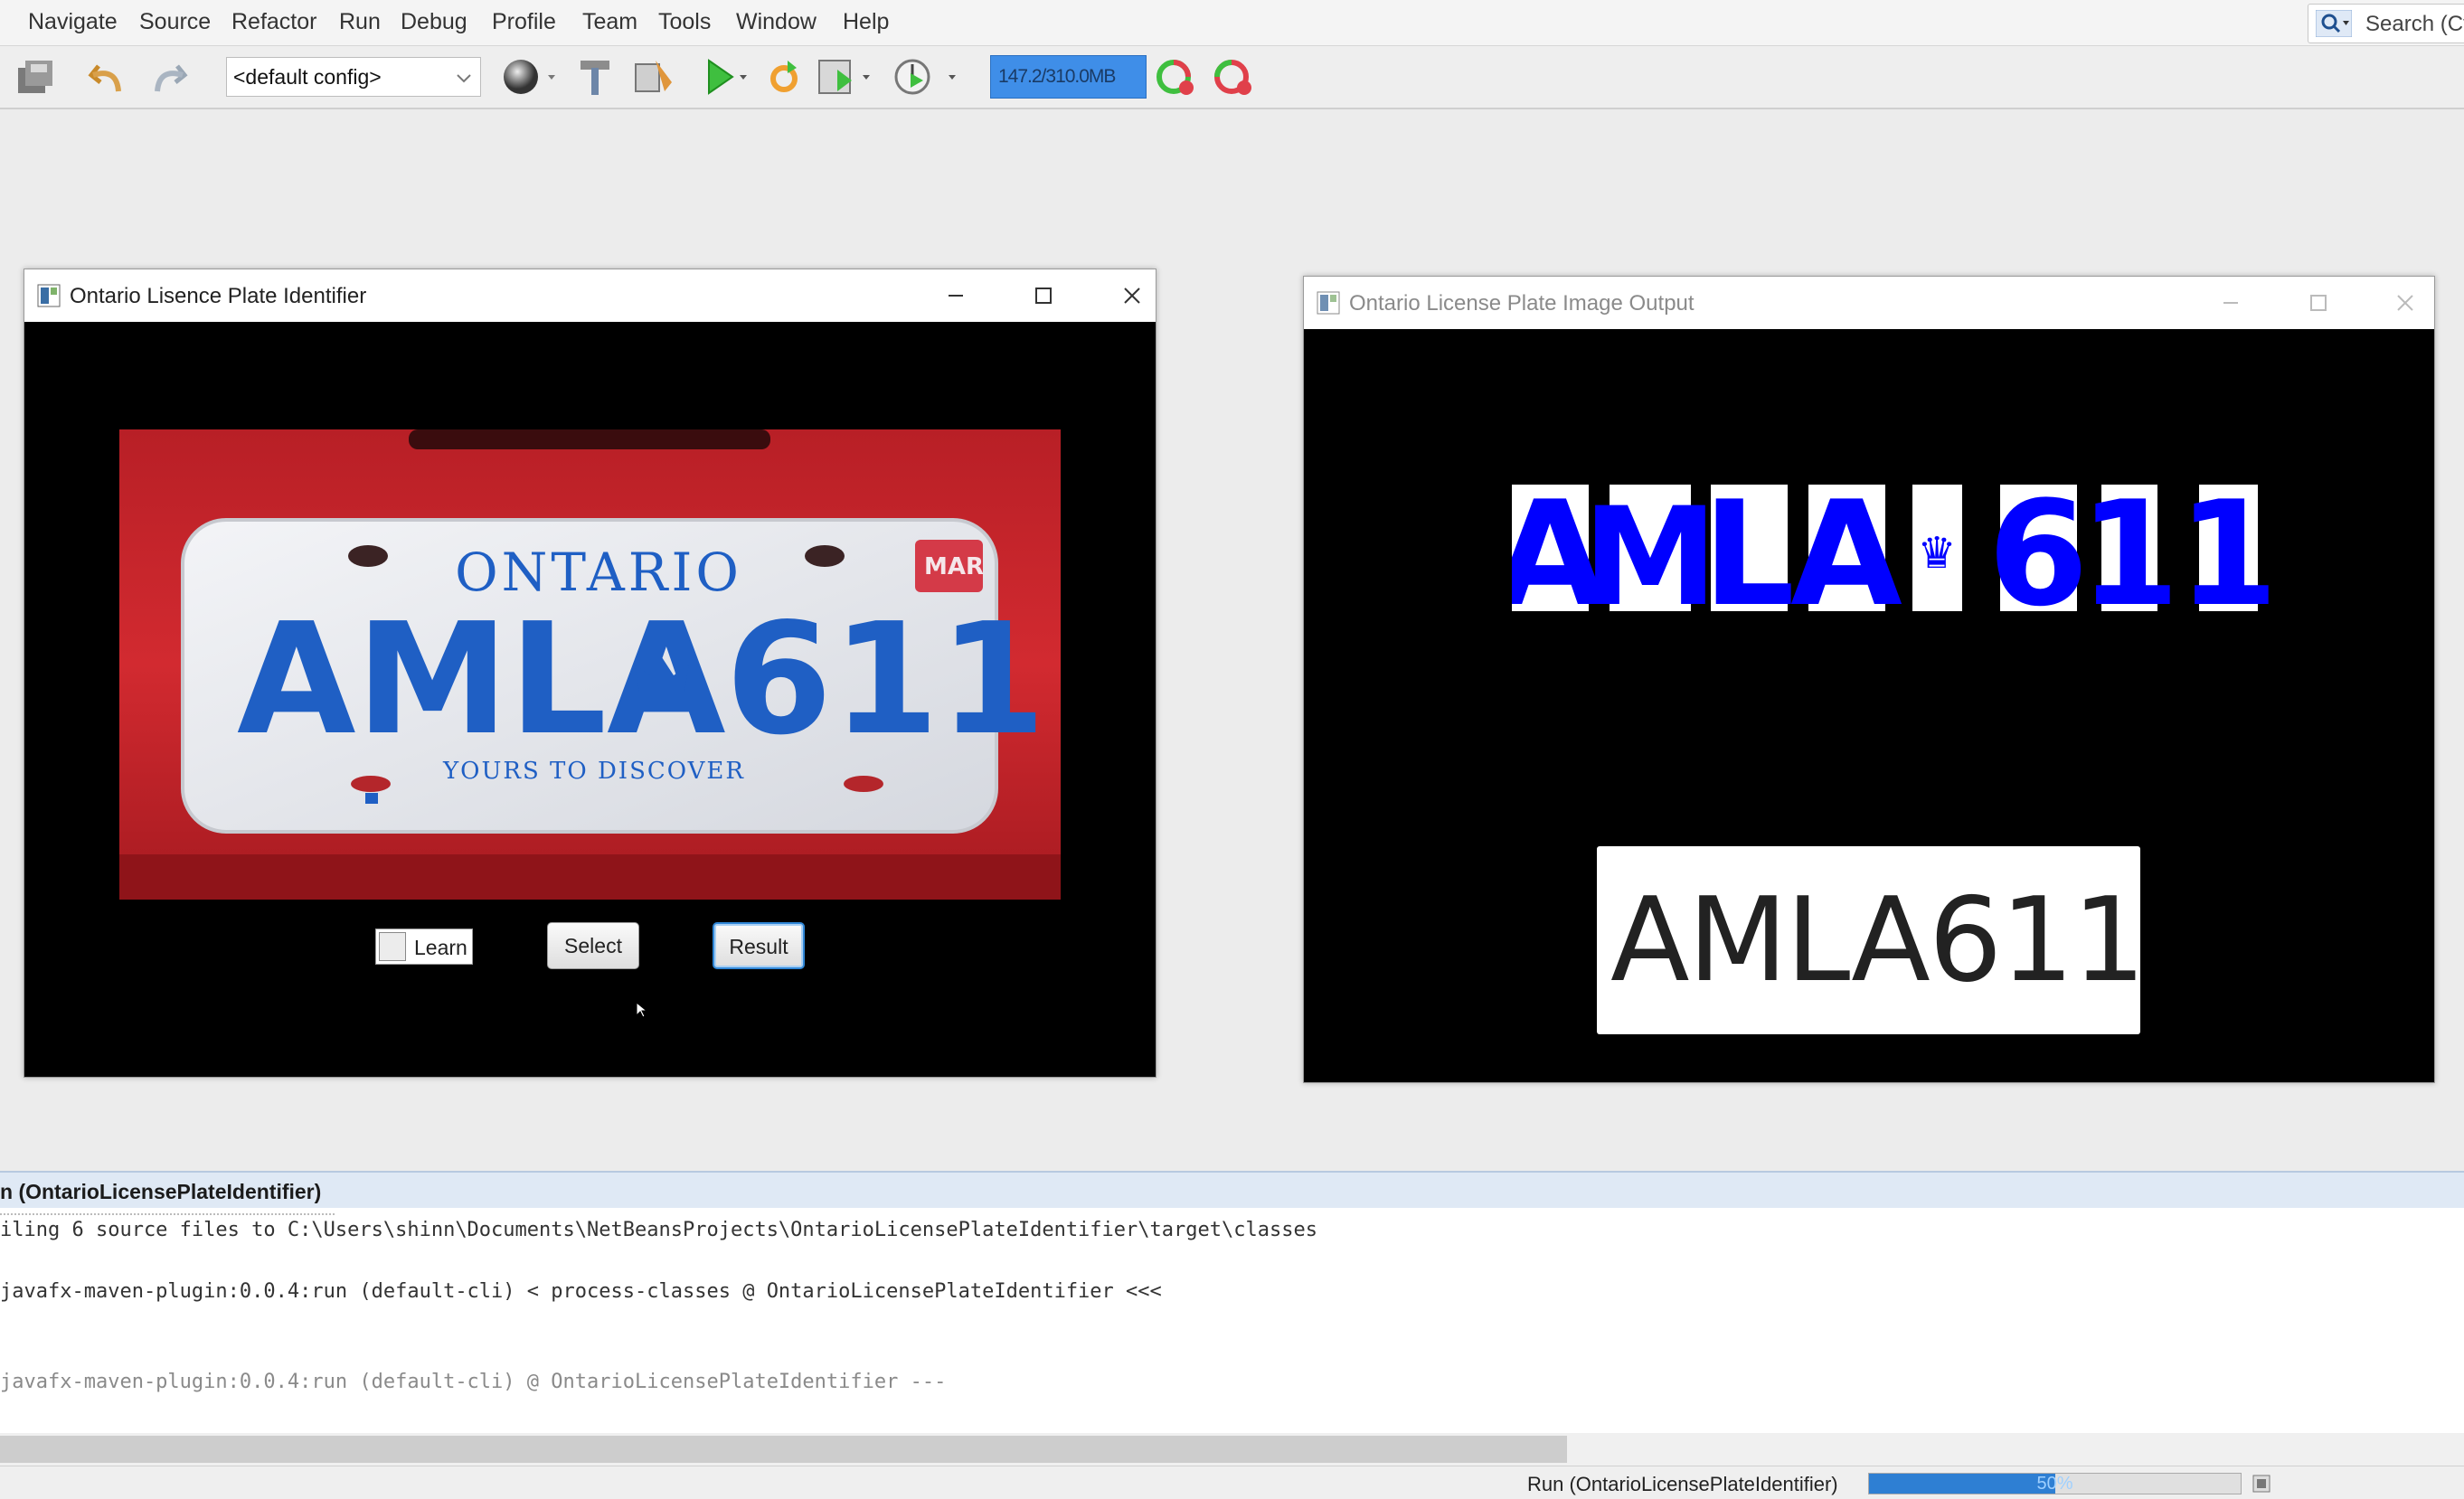 The height and width of the screenshot is (1499, 2464). I want to click on gc-icon, so click(1177, 77).